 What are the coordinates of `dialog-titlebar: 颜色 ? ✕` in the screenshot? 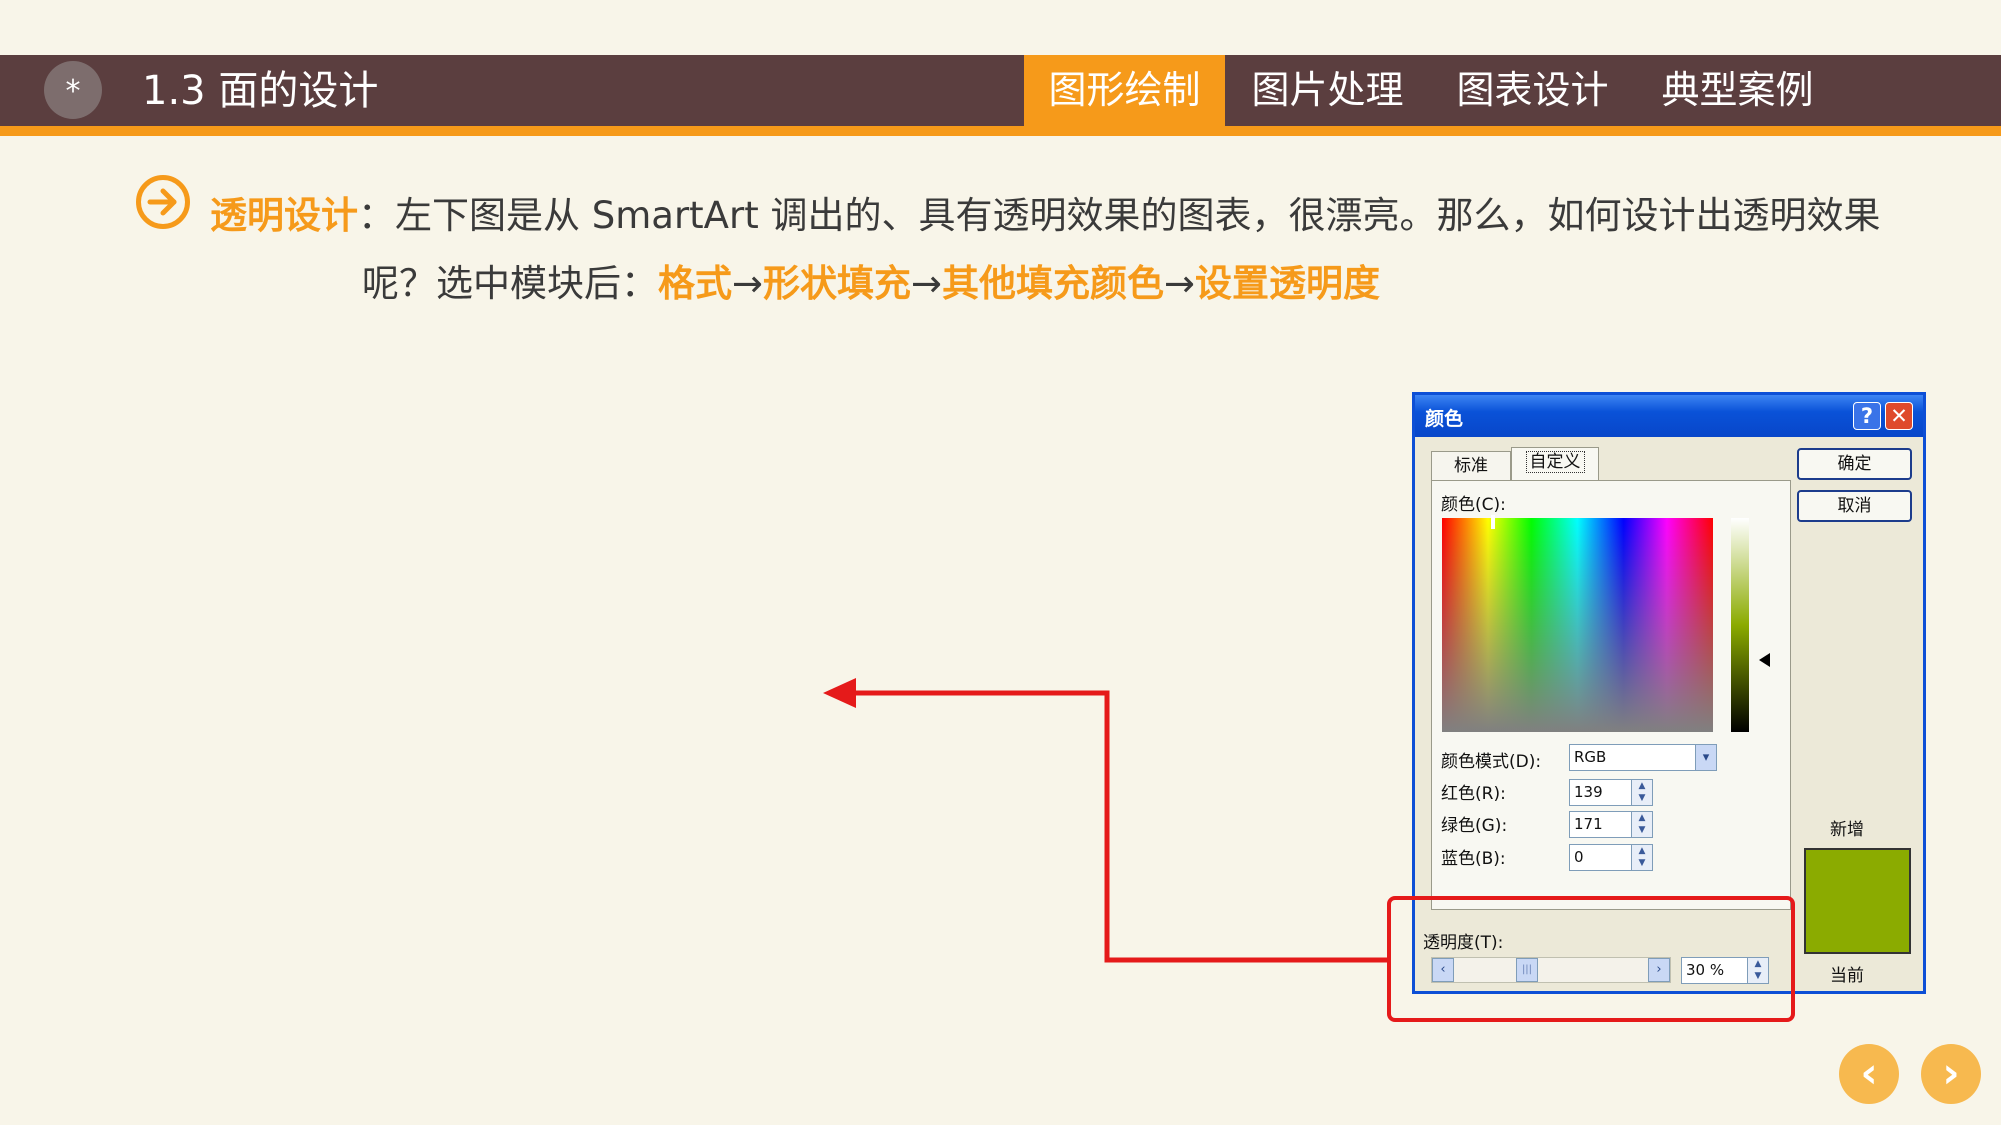 It's located at (1669, 416).